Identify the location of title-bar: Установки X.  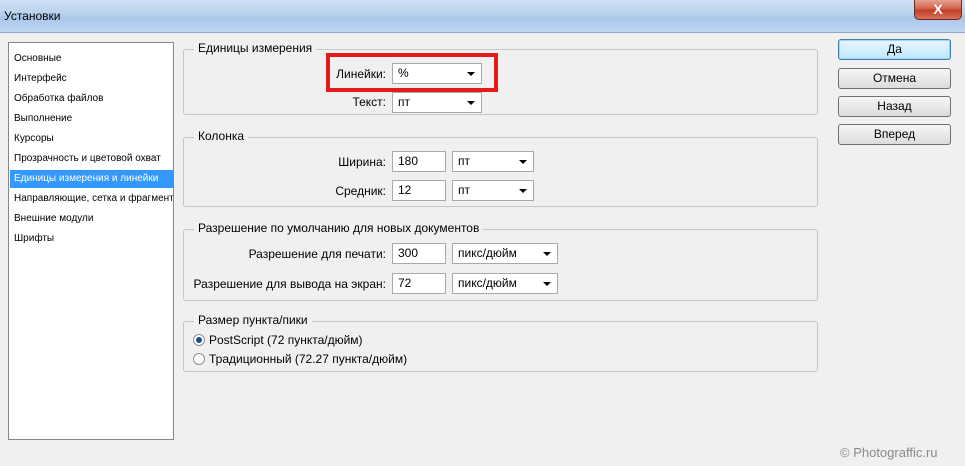
(482, 16).